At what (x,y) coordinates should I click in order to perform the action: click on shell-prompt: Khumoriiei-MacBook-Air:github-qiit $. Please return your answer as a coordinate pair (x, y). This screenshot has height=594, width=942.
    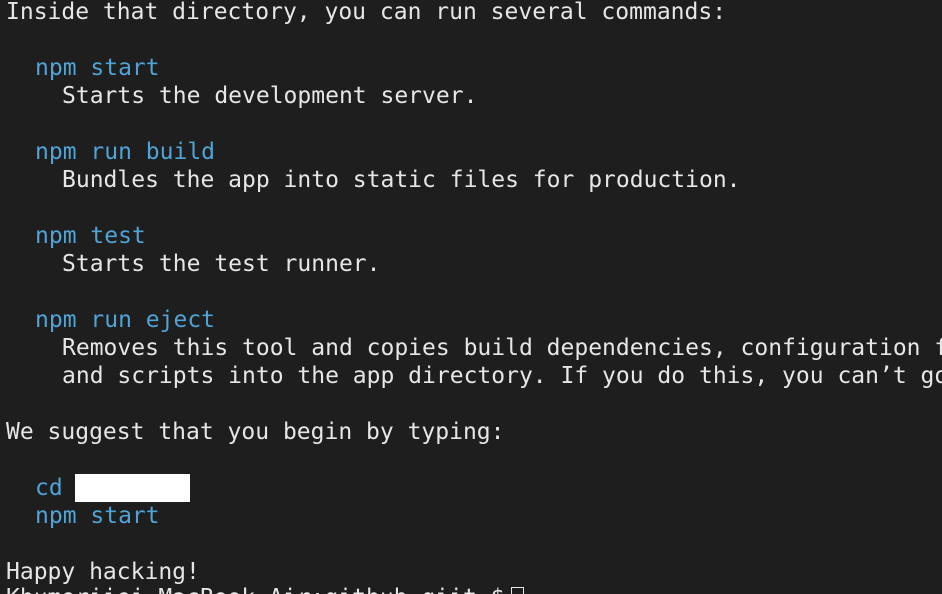
    Looking at the image, I should click on (255, 589).